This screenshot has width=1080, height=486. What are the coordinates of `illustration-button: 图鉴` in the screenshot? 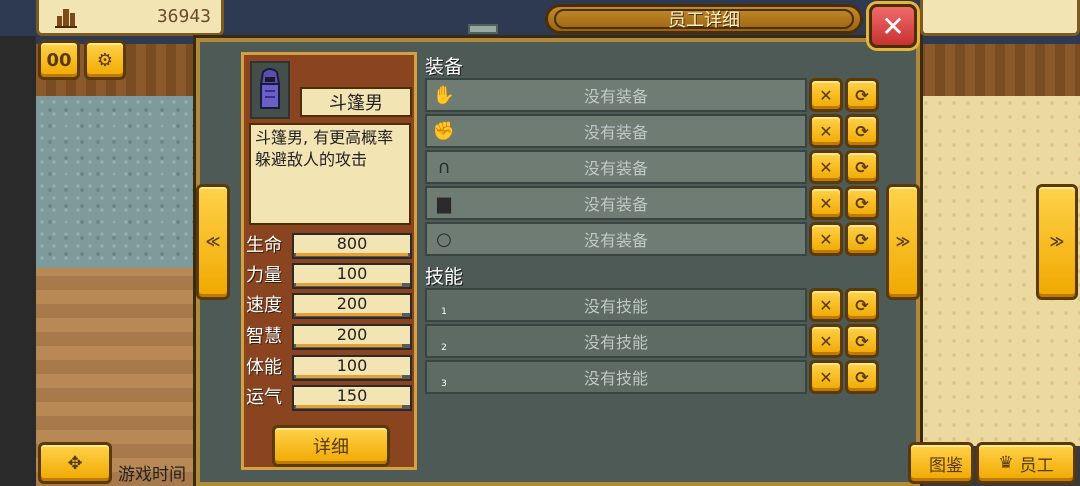 It's located at (941, 463).